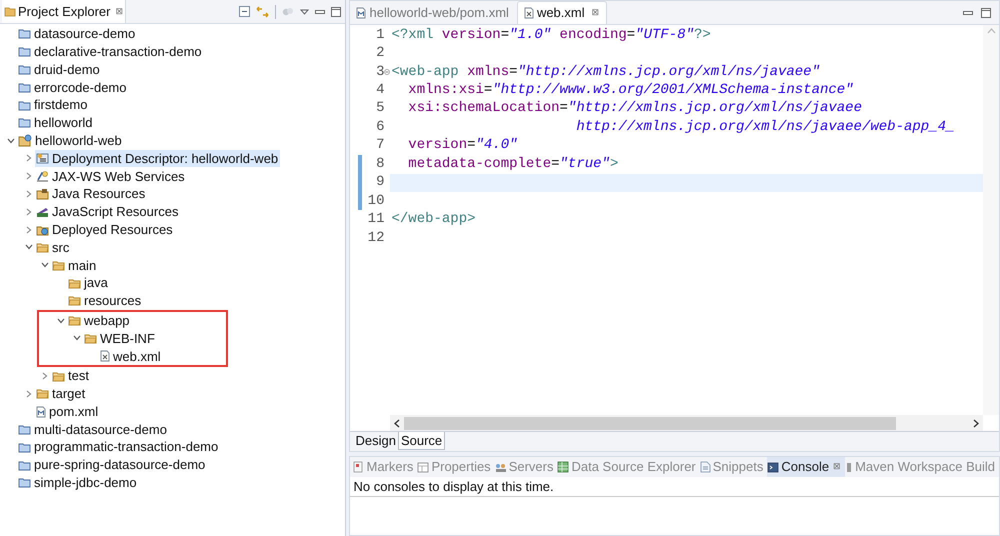  What do you see at coordinates (453, 487) in the screenshot?
I see `console-message: No consoles to display at this time.` at bounding box center [453, 487].